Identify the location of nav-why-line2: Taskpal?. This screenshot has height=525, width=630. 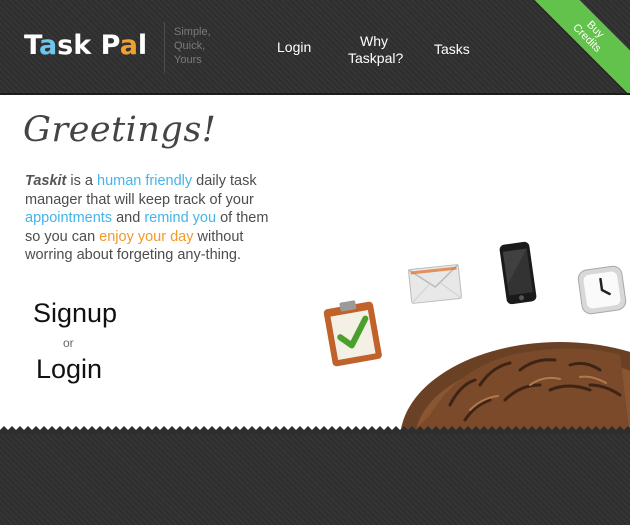
(376, 58).